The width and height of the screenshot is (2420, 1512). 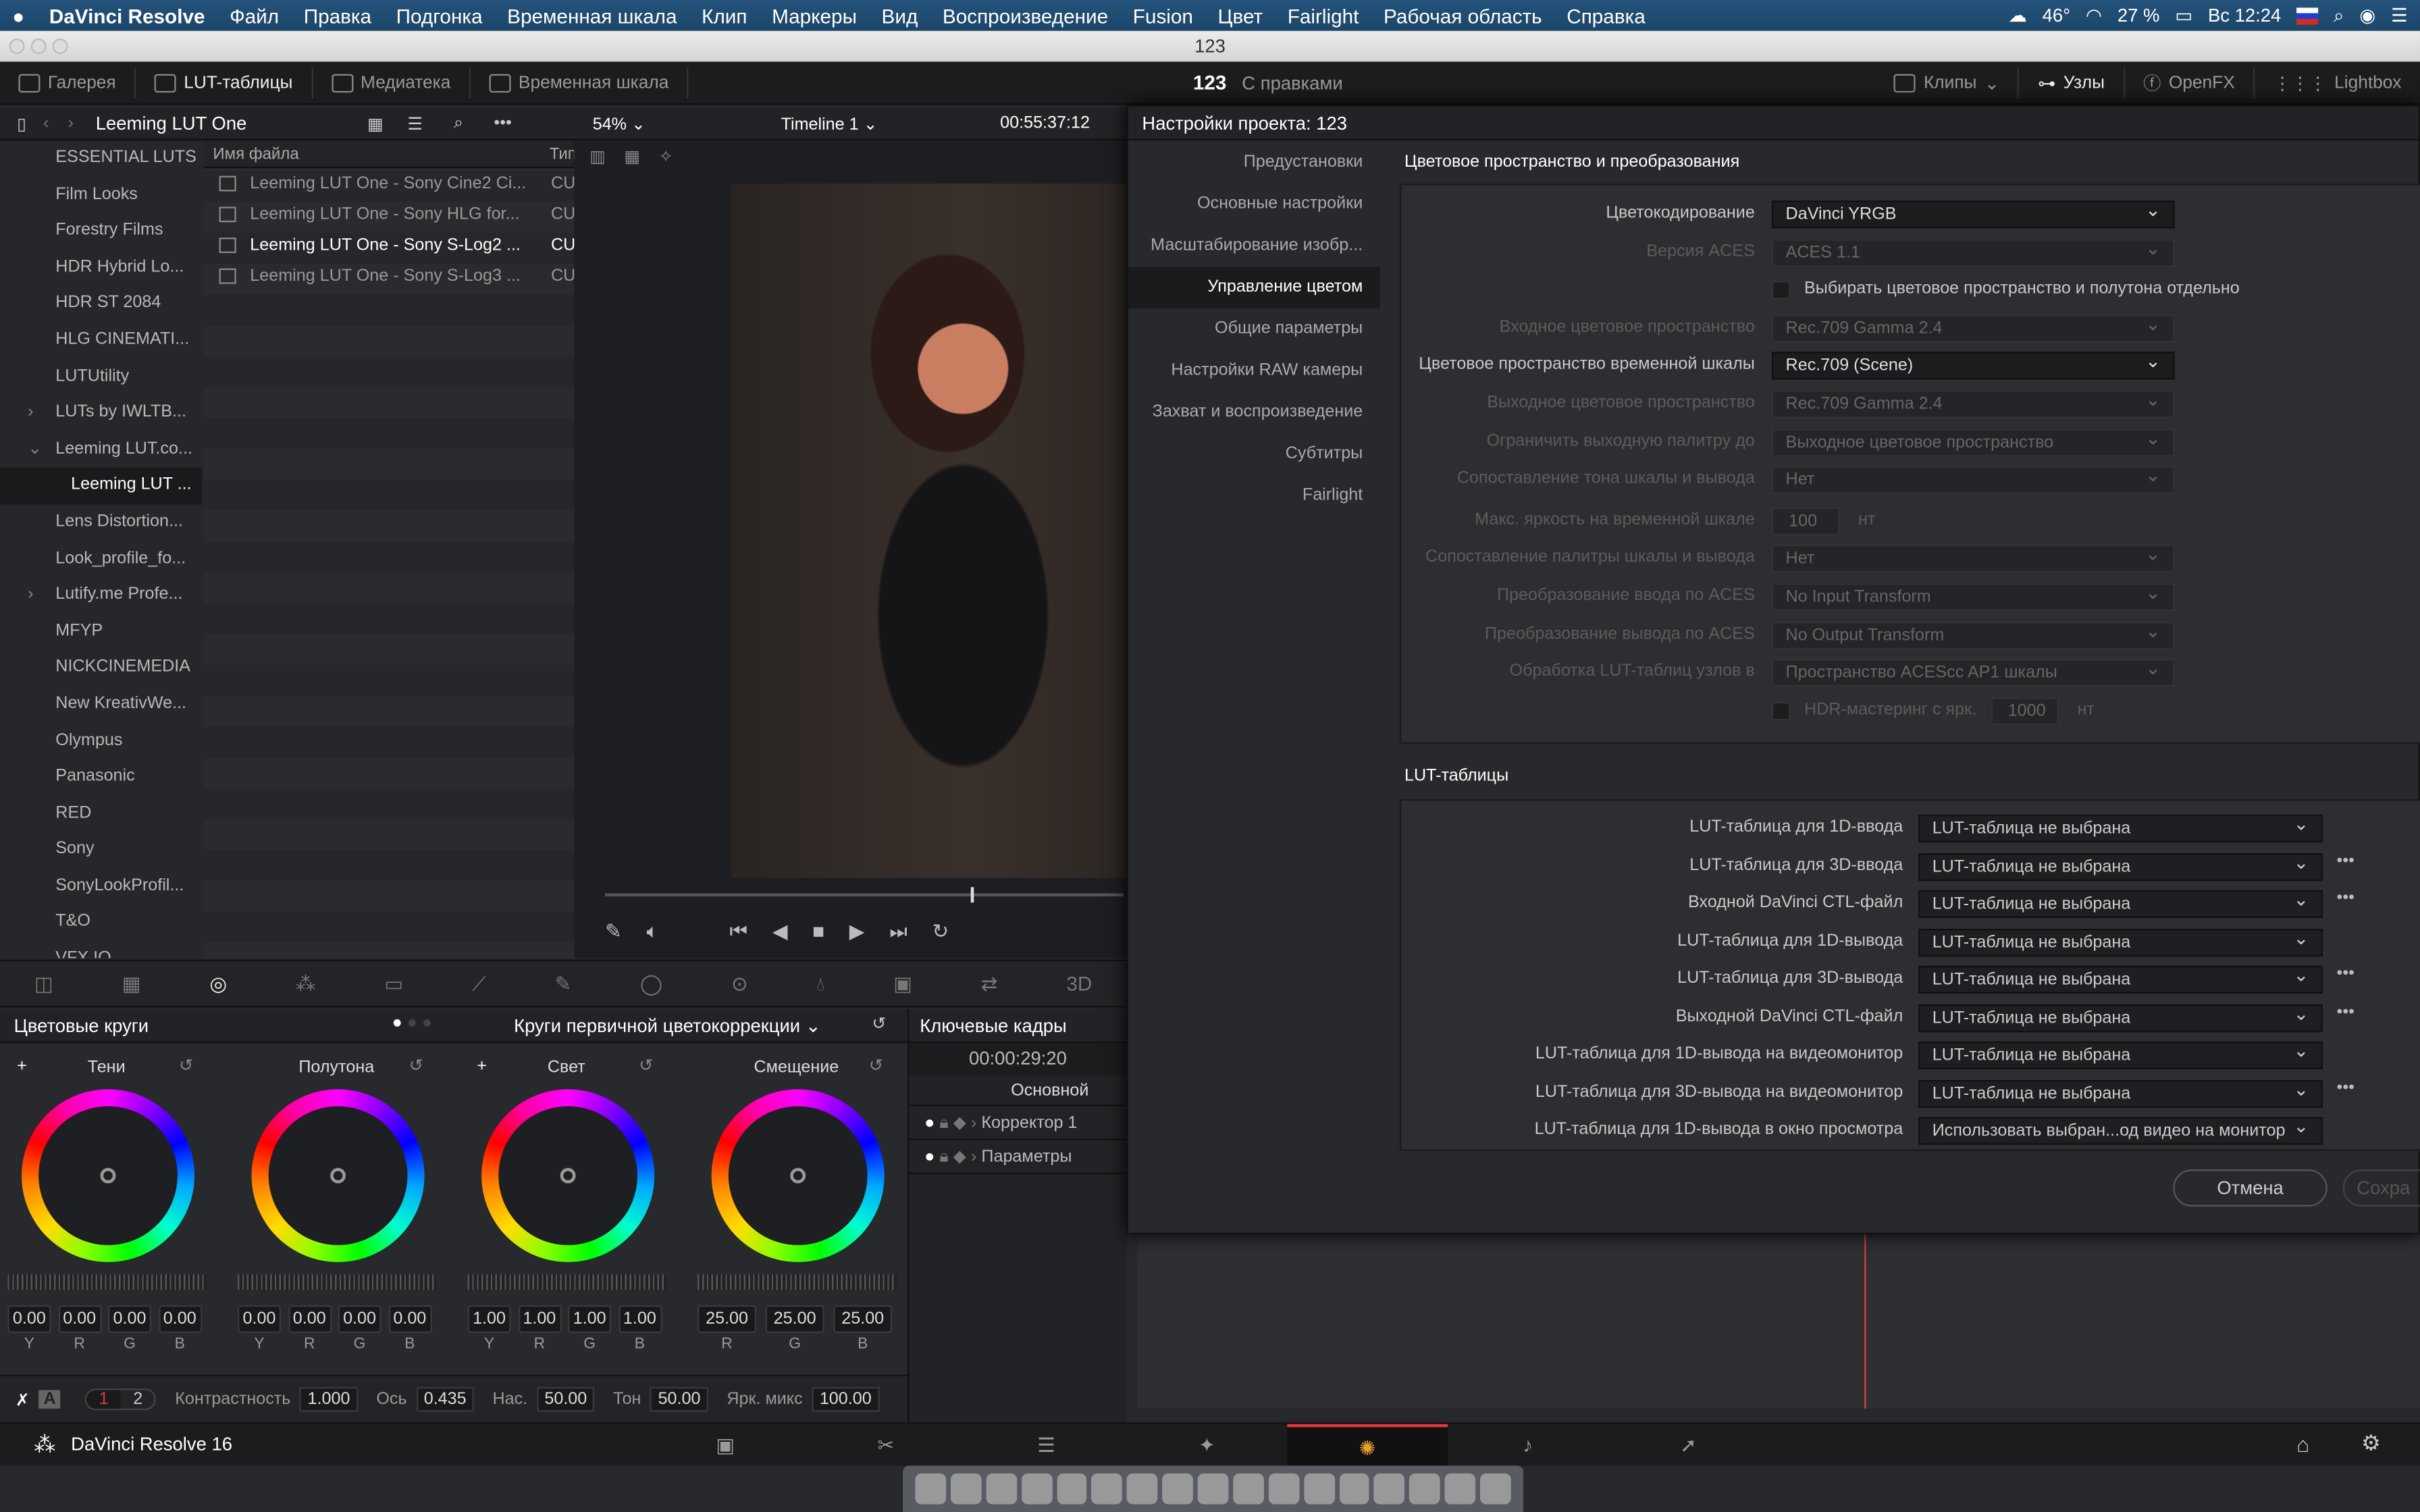 I want to click on reset-all-icon: ↺, so click(x=879, y=1024).